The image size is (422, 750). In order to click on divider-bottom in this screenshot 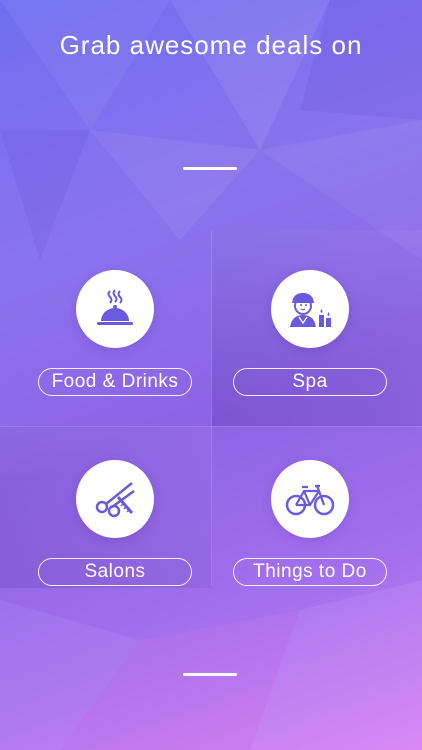, I will do `click(210, 674)`.